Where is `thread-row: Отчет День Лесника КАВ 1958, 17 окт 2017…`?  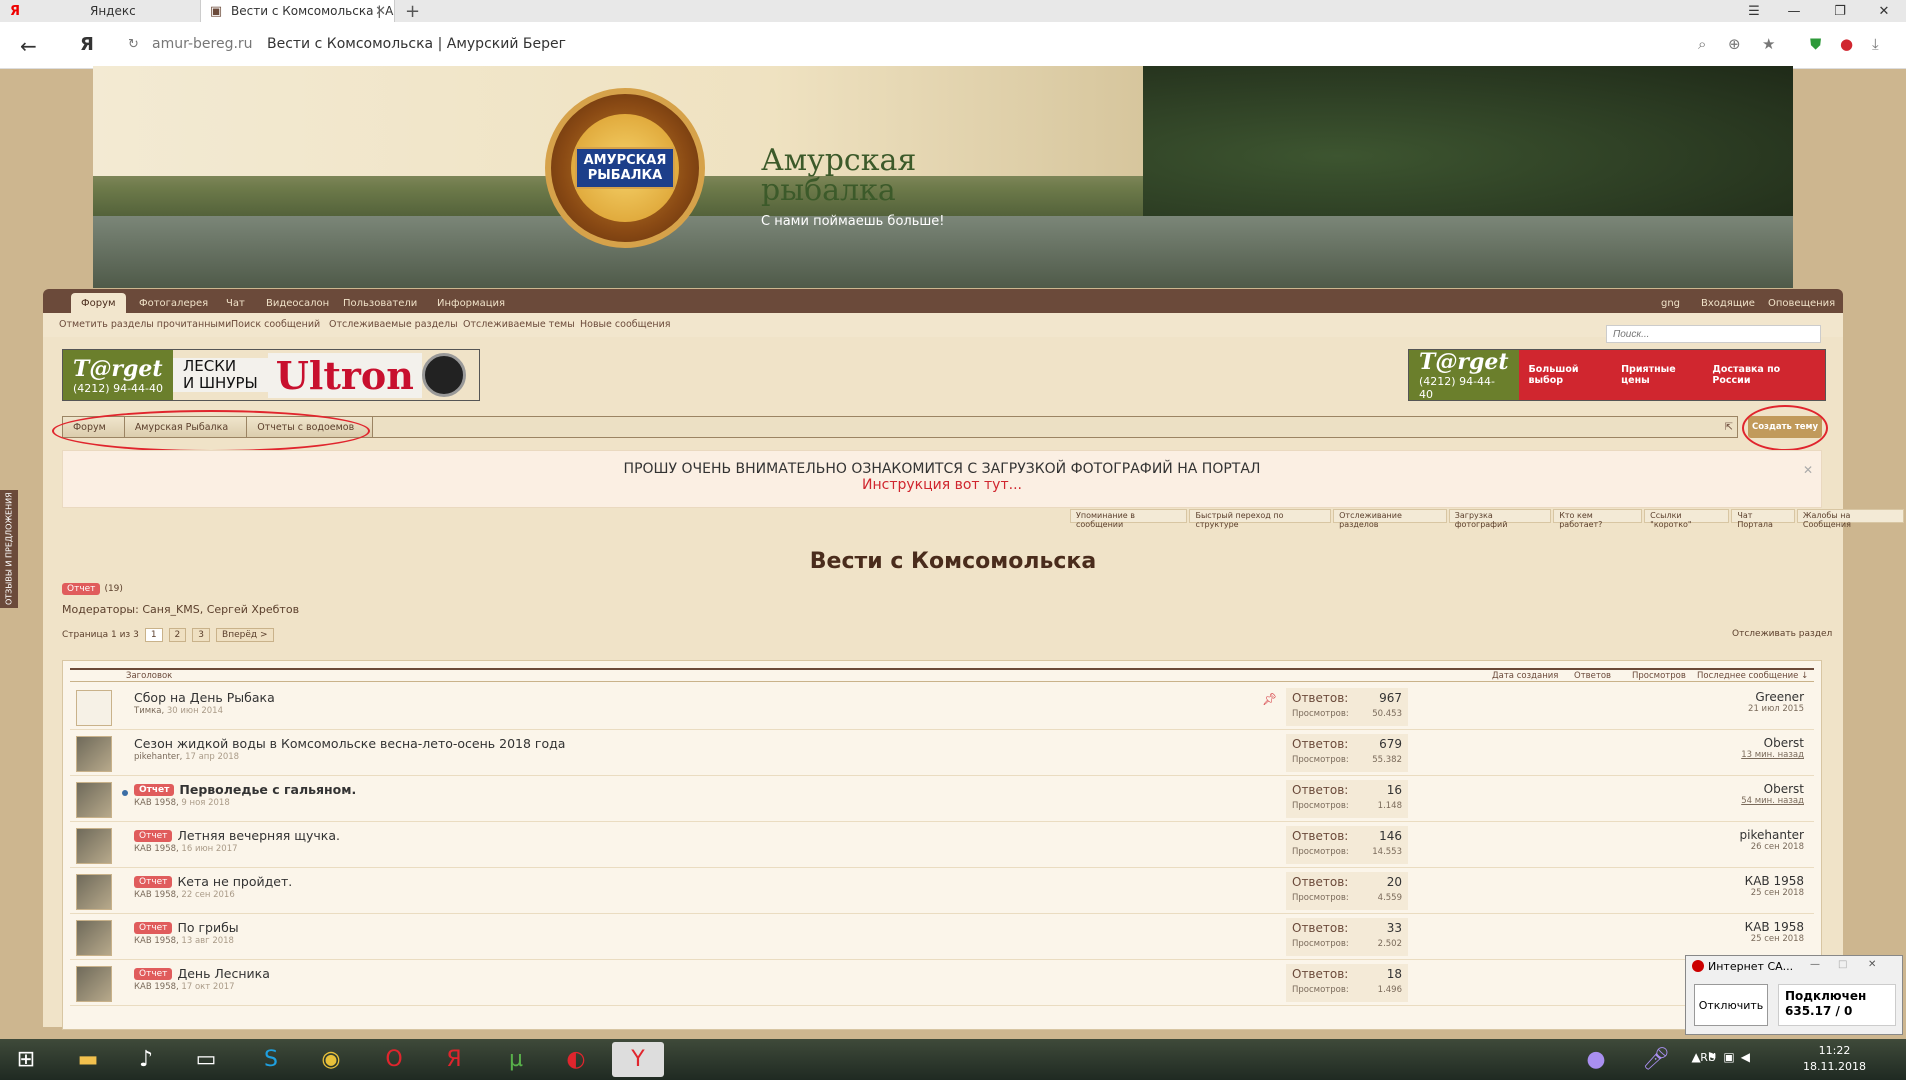
thread-row: Отчет День Лесника КАВ 1958, 17 окт 2017… is located at coordinates (942, 983).